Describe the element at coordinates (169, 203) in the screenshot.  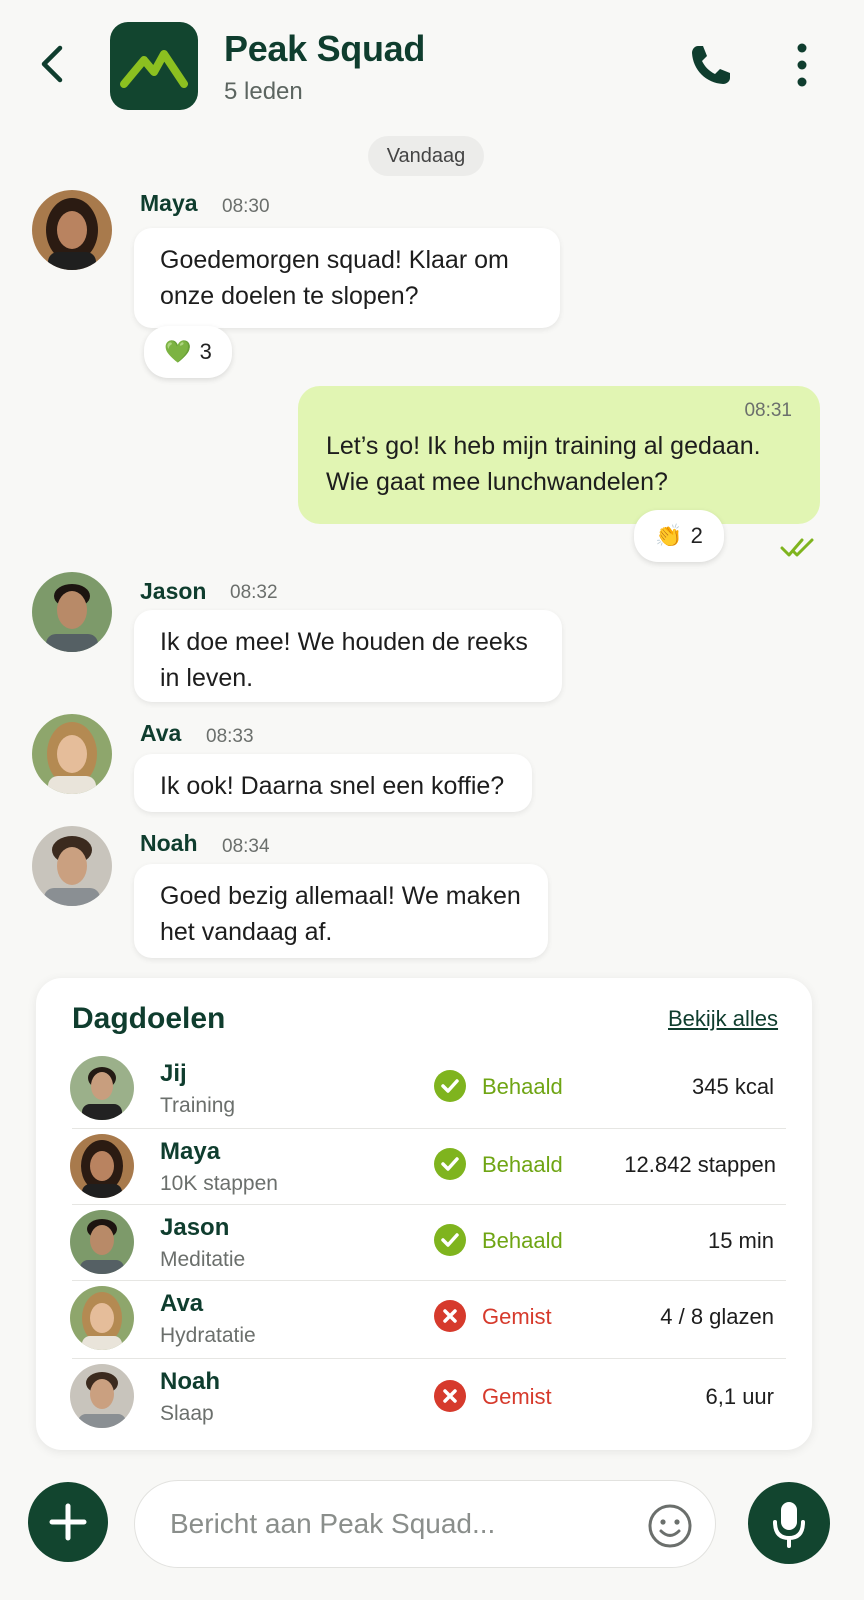
I see `sender-name: Maya` at that location.